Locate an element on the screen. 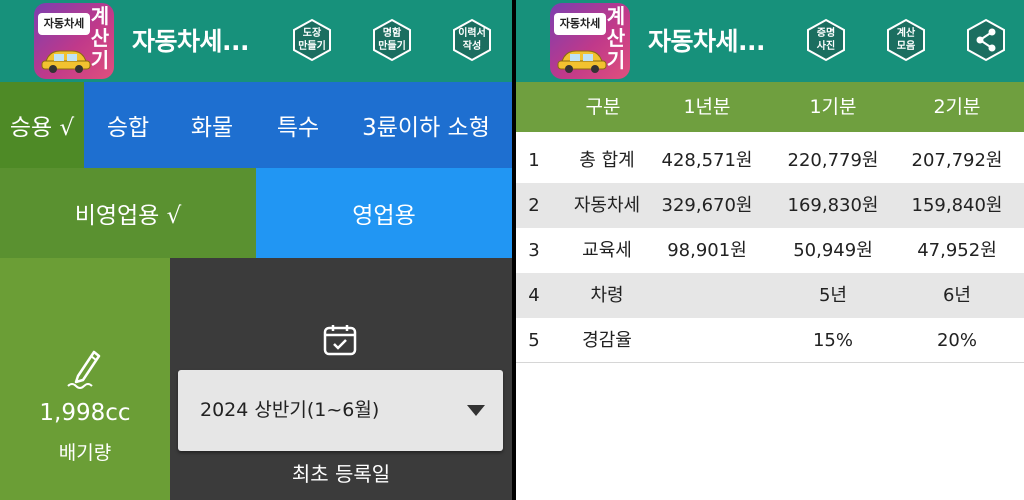  period-select: 2024 상반기(1~6월) is located at coordinates (340, 410).